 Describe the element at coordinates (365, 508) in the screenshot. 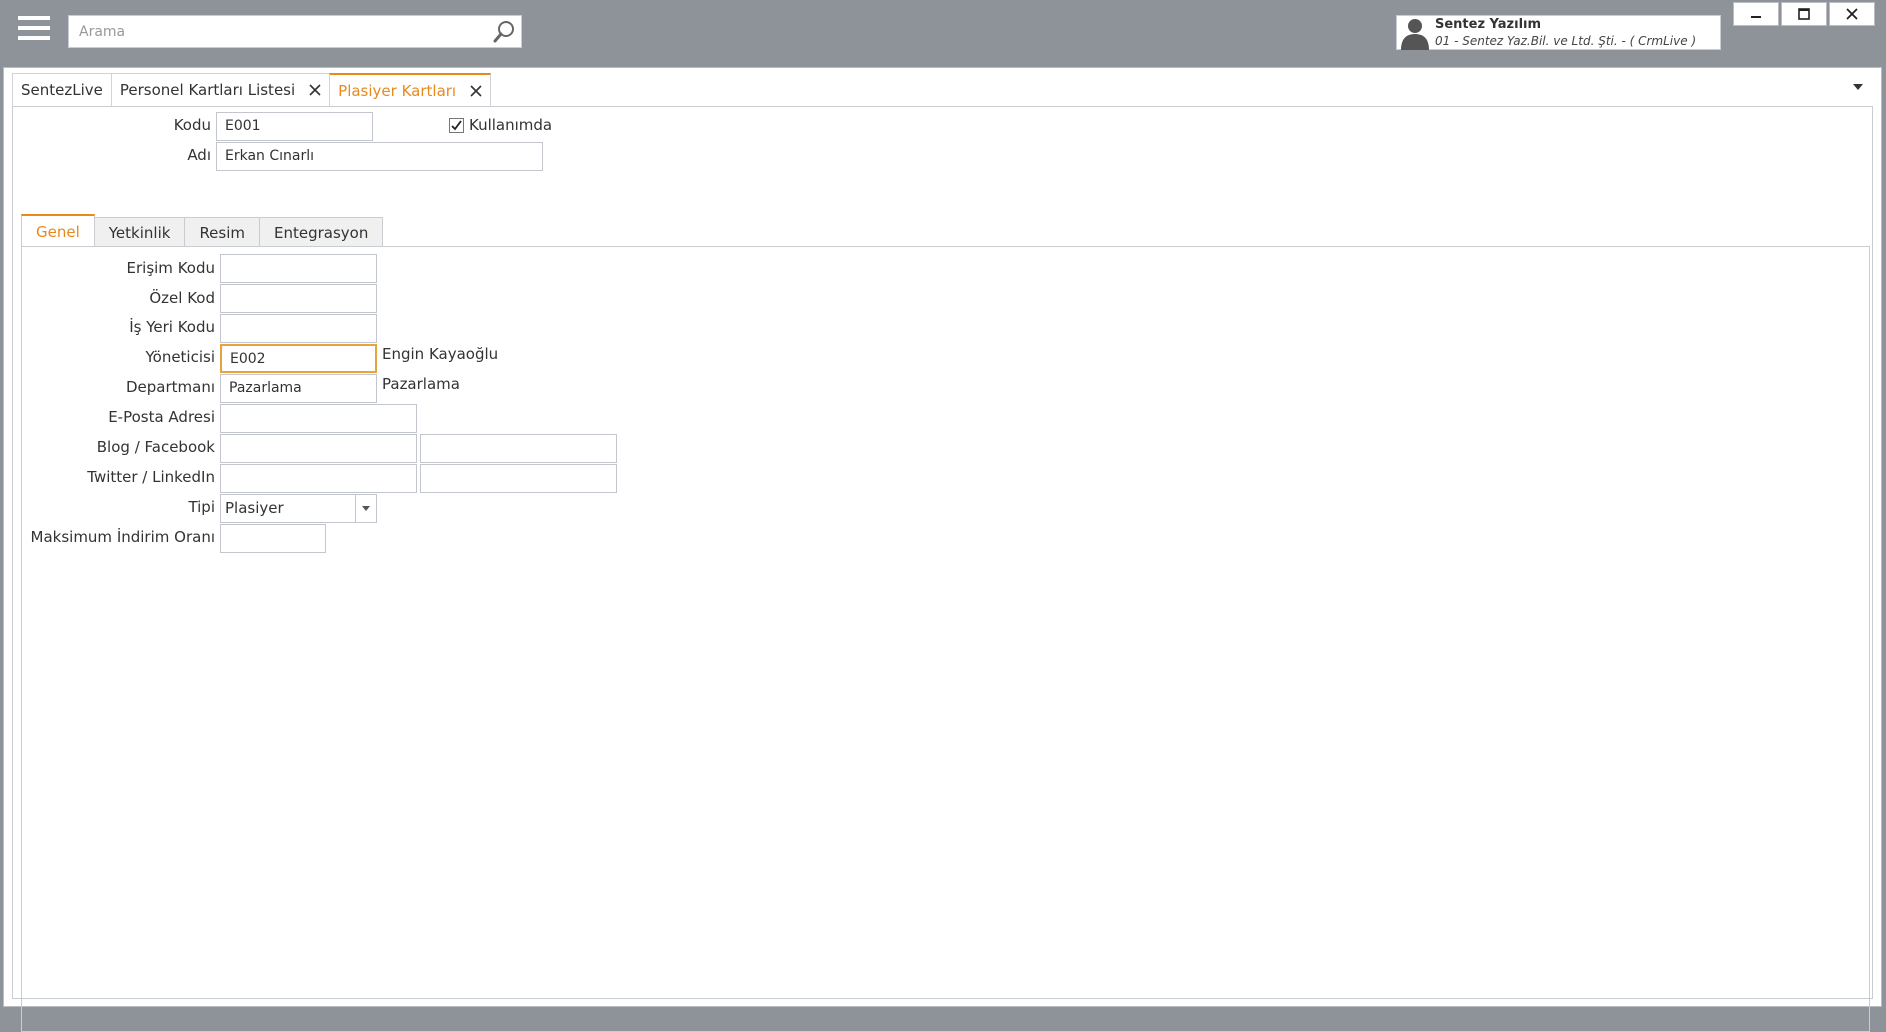

I see `dropdown-arrow-icon` at that location.